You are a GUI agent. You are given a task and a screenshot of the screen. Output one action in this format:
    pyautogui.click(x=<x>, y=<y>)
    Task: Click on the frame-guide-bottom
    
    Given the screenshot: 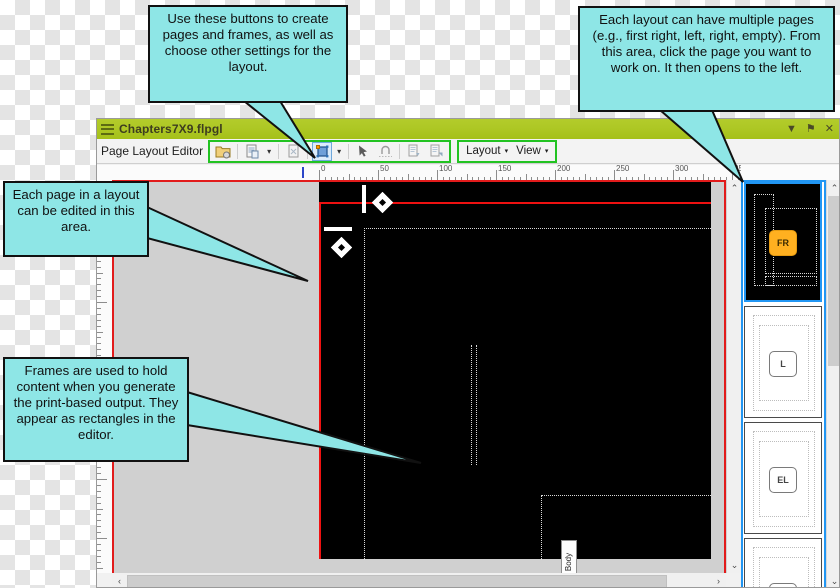 What is the action you would take?
    pyautogui.click(x=626, y=495)
    